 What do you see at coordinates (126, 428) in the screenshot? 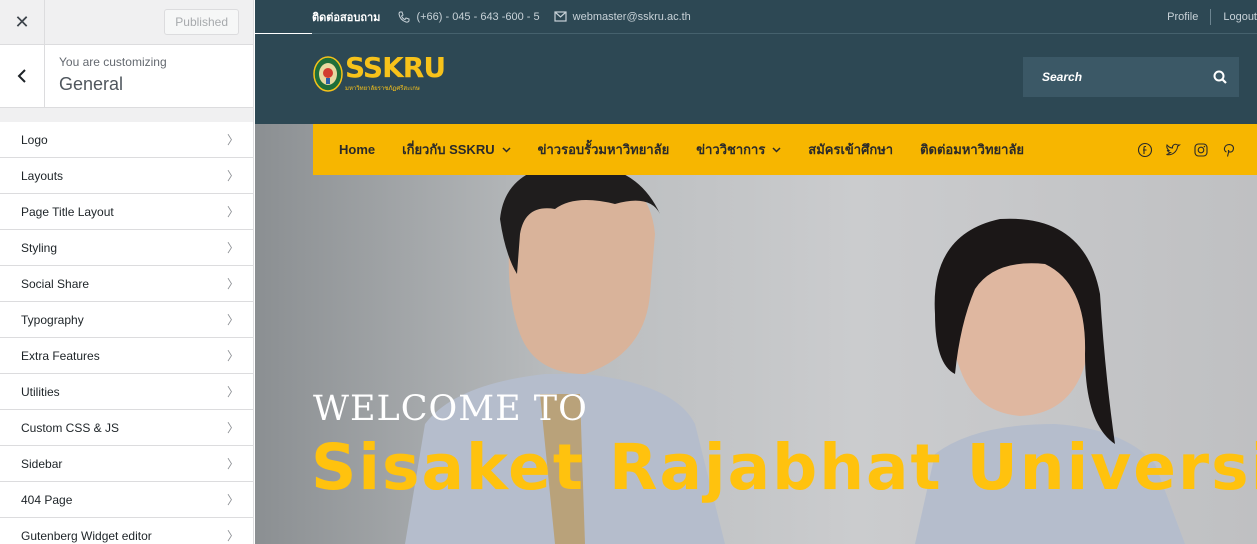
I see `section-item-custom-css-js: Custom CSS & JS 〉` at bounding box center [126, 428].